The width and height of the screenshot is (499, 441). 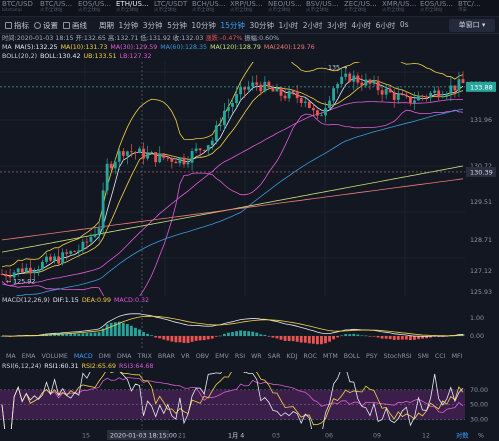 What do you see at coordinates (256, 356) in the screenshot?
I see `indicator-tab-wr: WR` at bounding box center [256, 356].